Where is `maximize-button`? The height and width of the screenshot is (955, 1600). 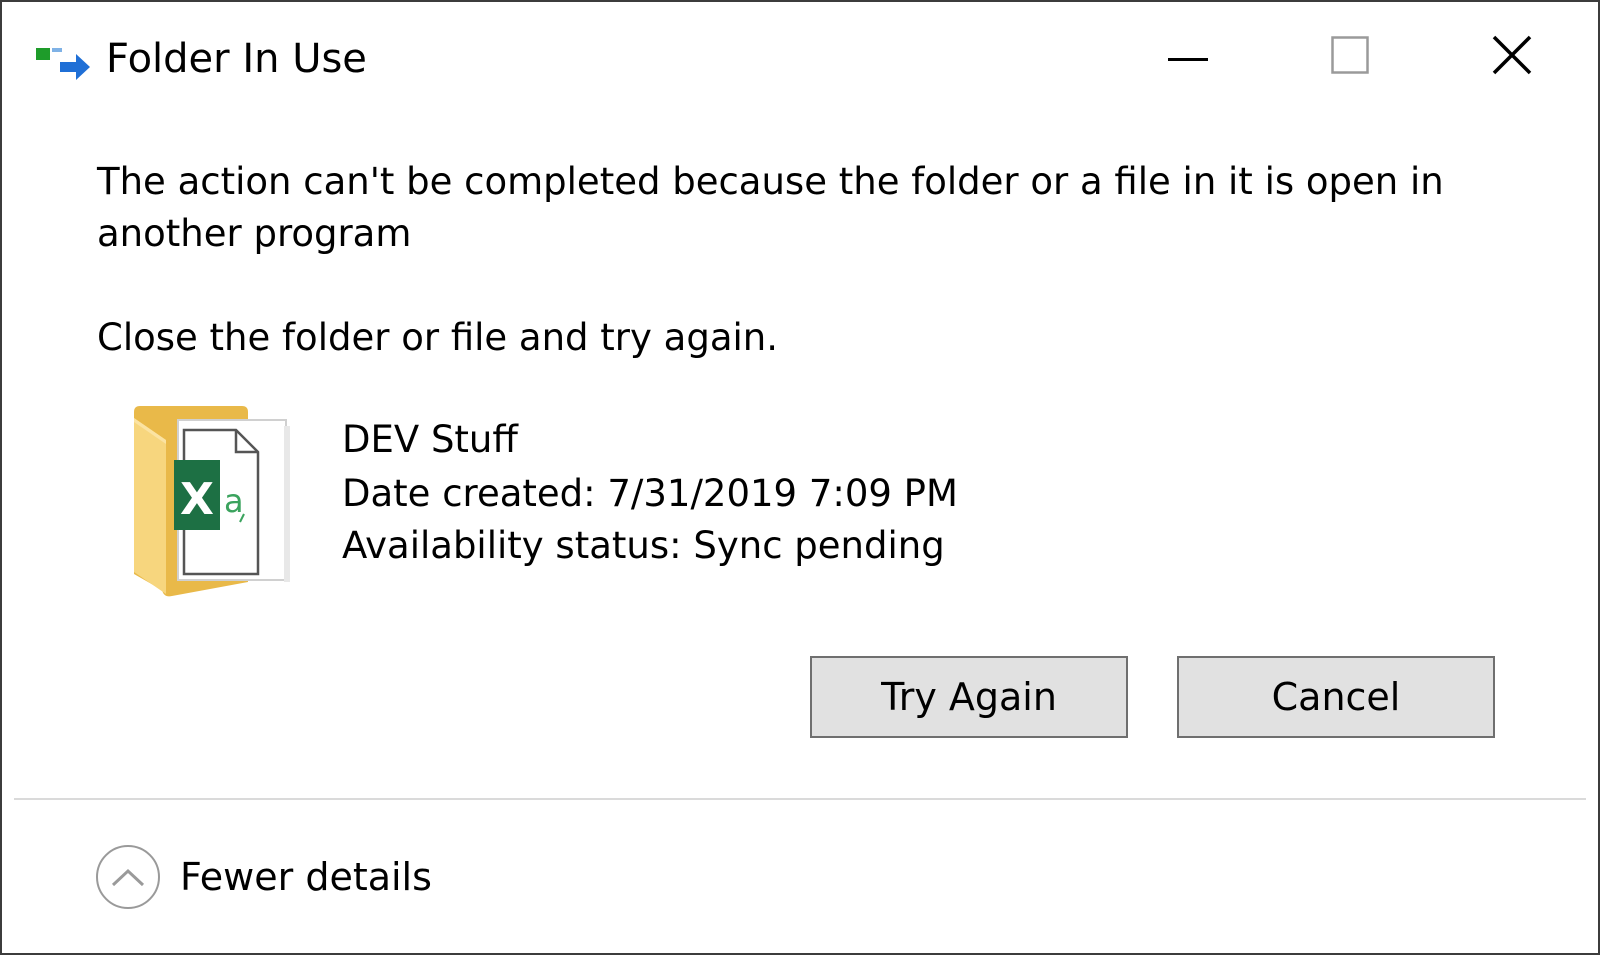
maximize-button is located at coordinates (1350, 57).